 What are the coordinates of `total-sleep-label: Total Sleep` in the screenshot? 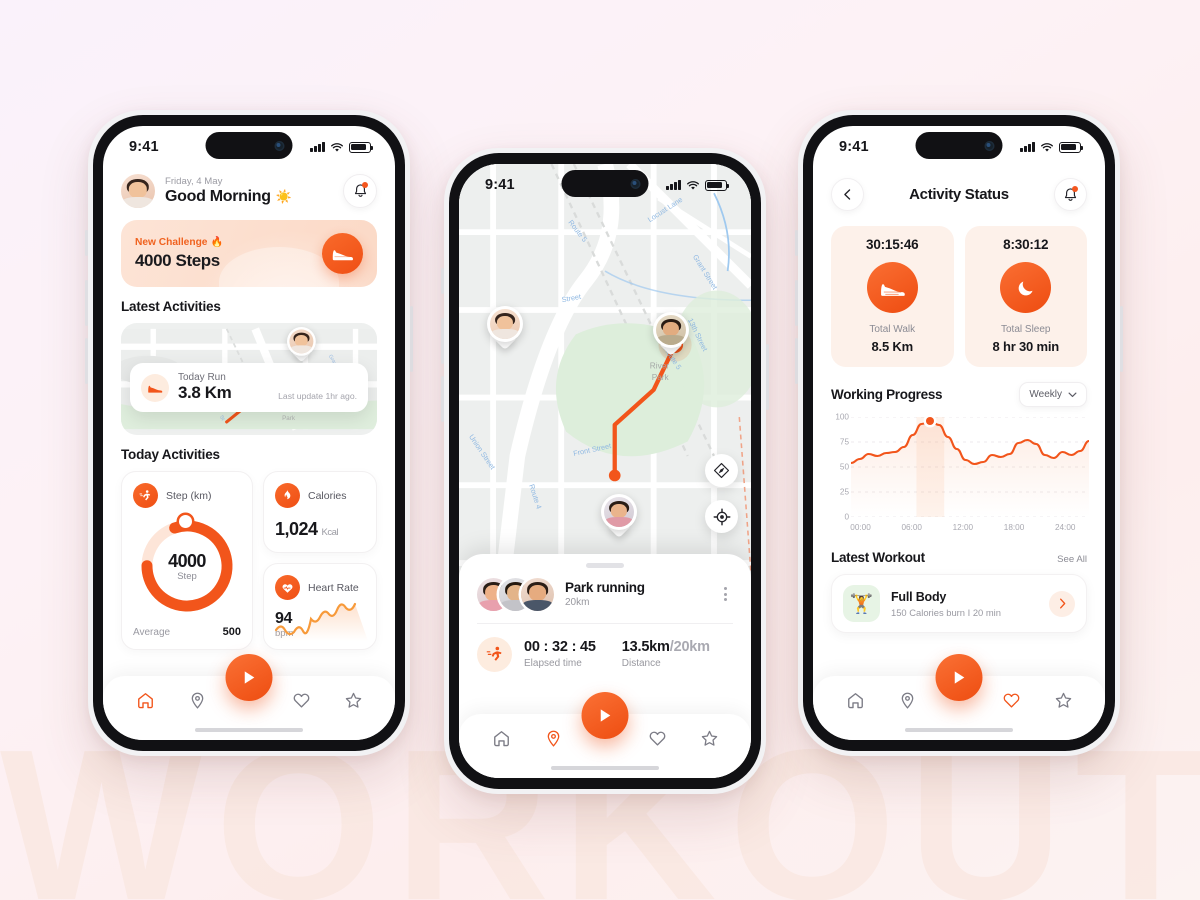 It's located at (1026, 329).